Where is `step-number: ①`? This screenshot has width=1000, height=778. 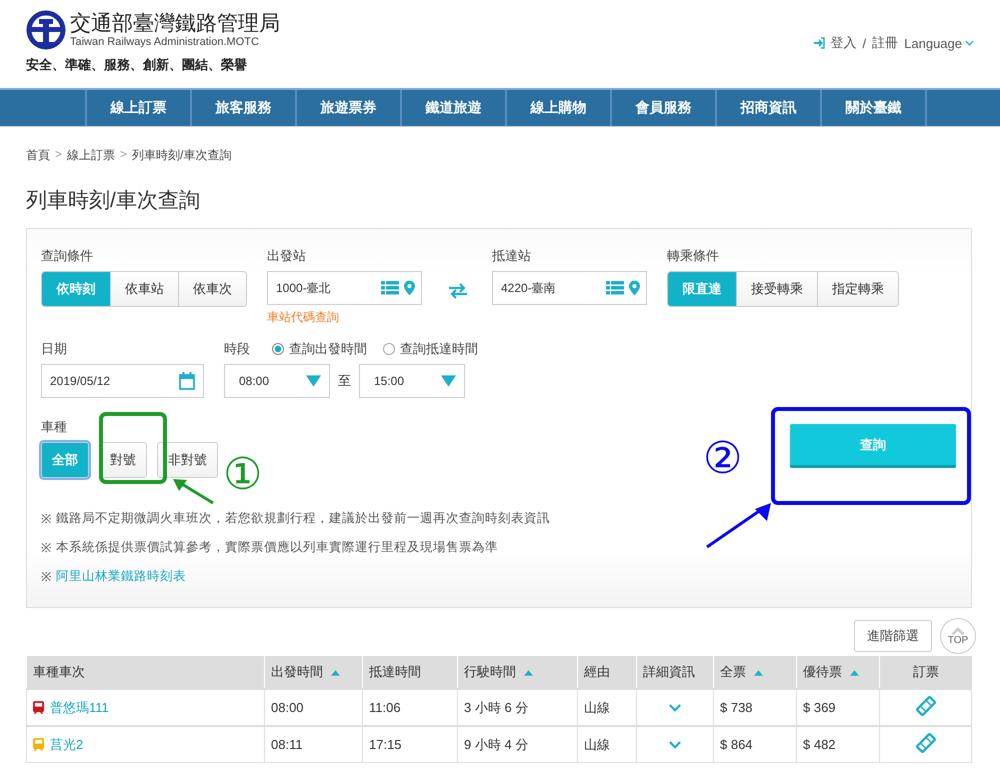 step-number: ① is located at coordinates (242, 475).